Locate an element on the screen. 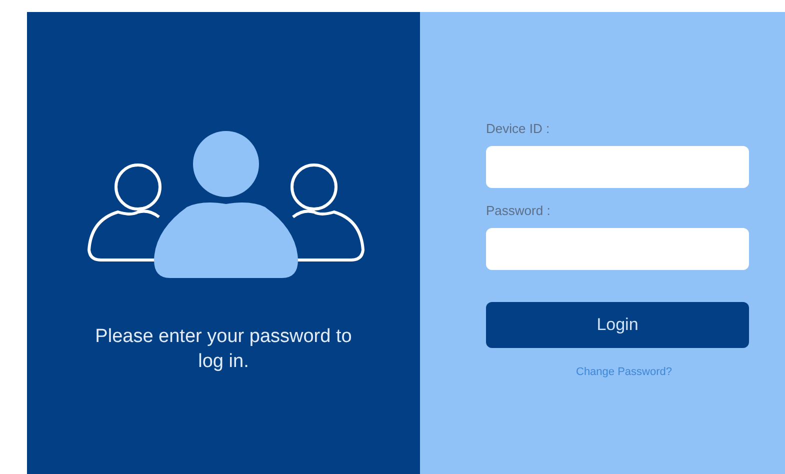 The height and width of the screenshot is (474, 785). users-icon is located at coordinates (226, 205).